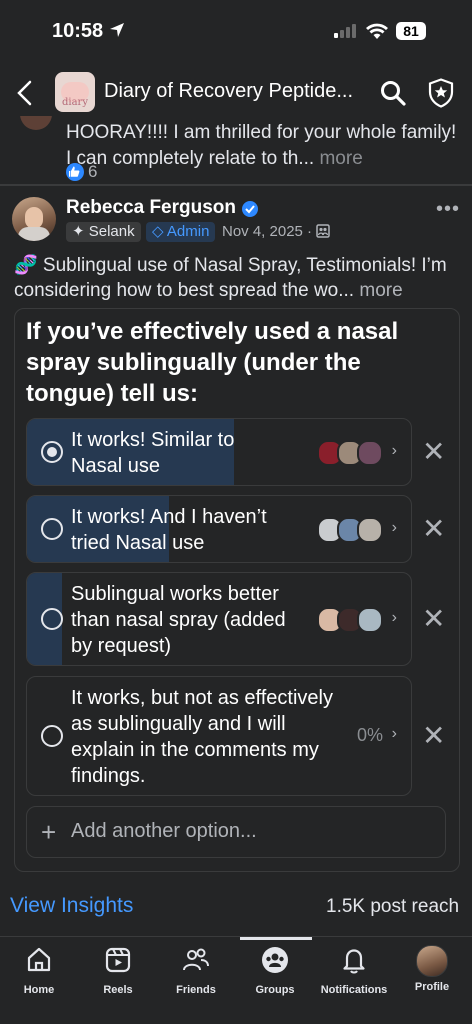 Image resolution: width=472 pixels, height=1024 pixels. What do you see at coordinates (236, 31) in the screenshot?
I see `status-bar: 10:58 81` at bounding box center [236, 31].